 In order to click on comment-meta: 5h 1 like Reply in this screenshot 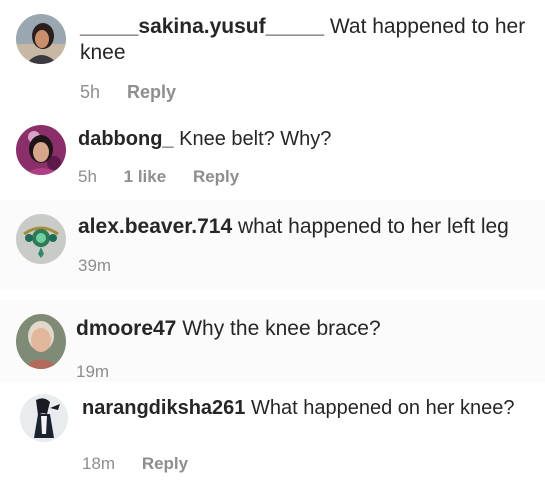, I will do `click(158, 177)`.